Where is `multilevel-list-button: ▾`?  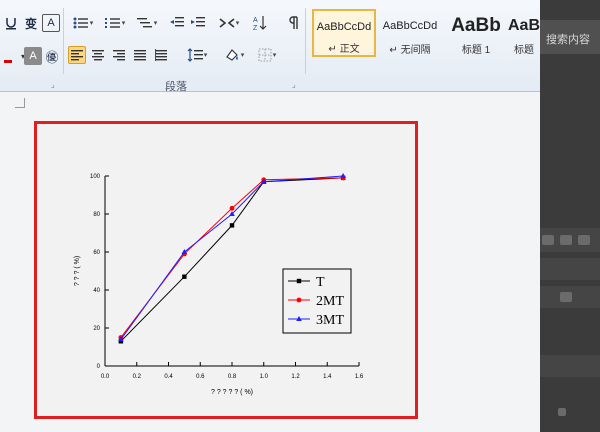
multilevel-list-button: ▾ is located at coordinates (147, 23).